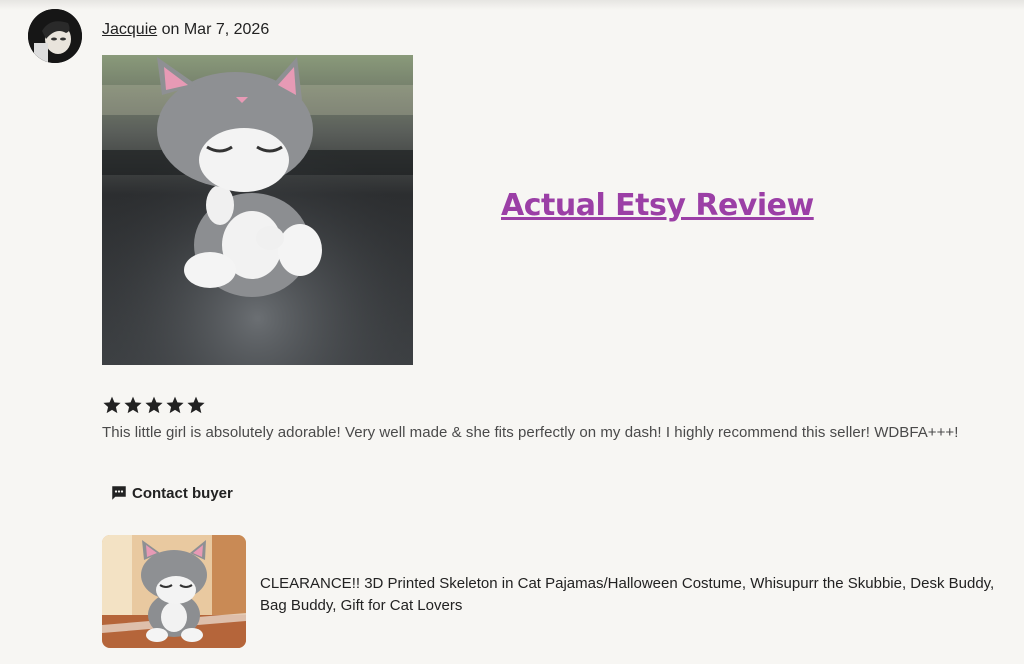 This screenshot has height=664, width=1024. What do you see at coordinates (657, 205) in the screenshot?
I see `overlay-title: Actual Etsy Review` at bounding box center [657, 205].